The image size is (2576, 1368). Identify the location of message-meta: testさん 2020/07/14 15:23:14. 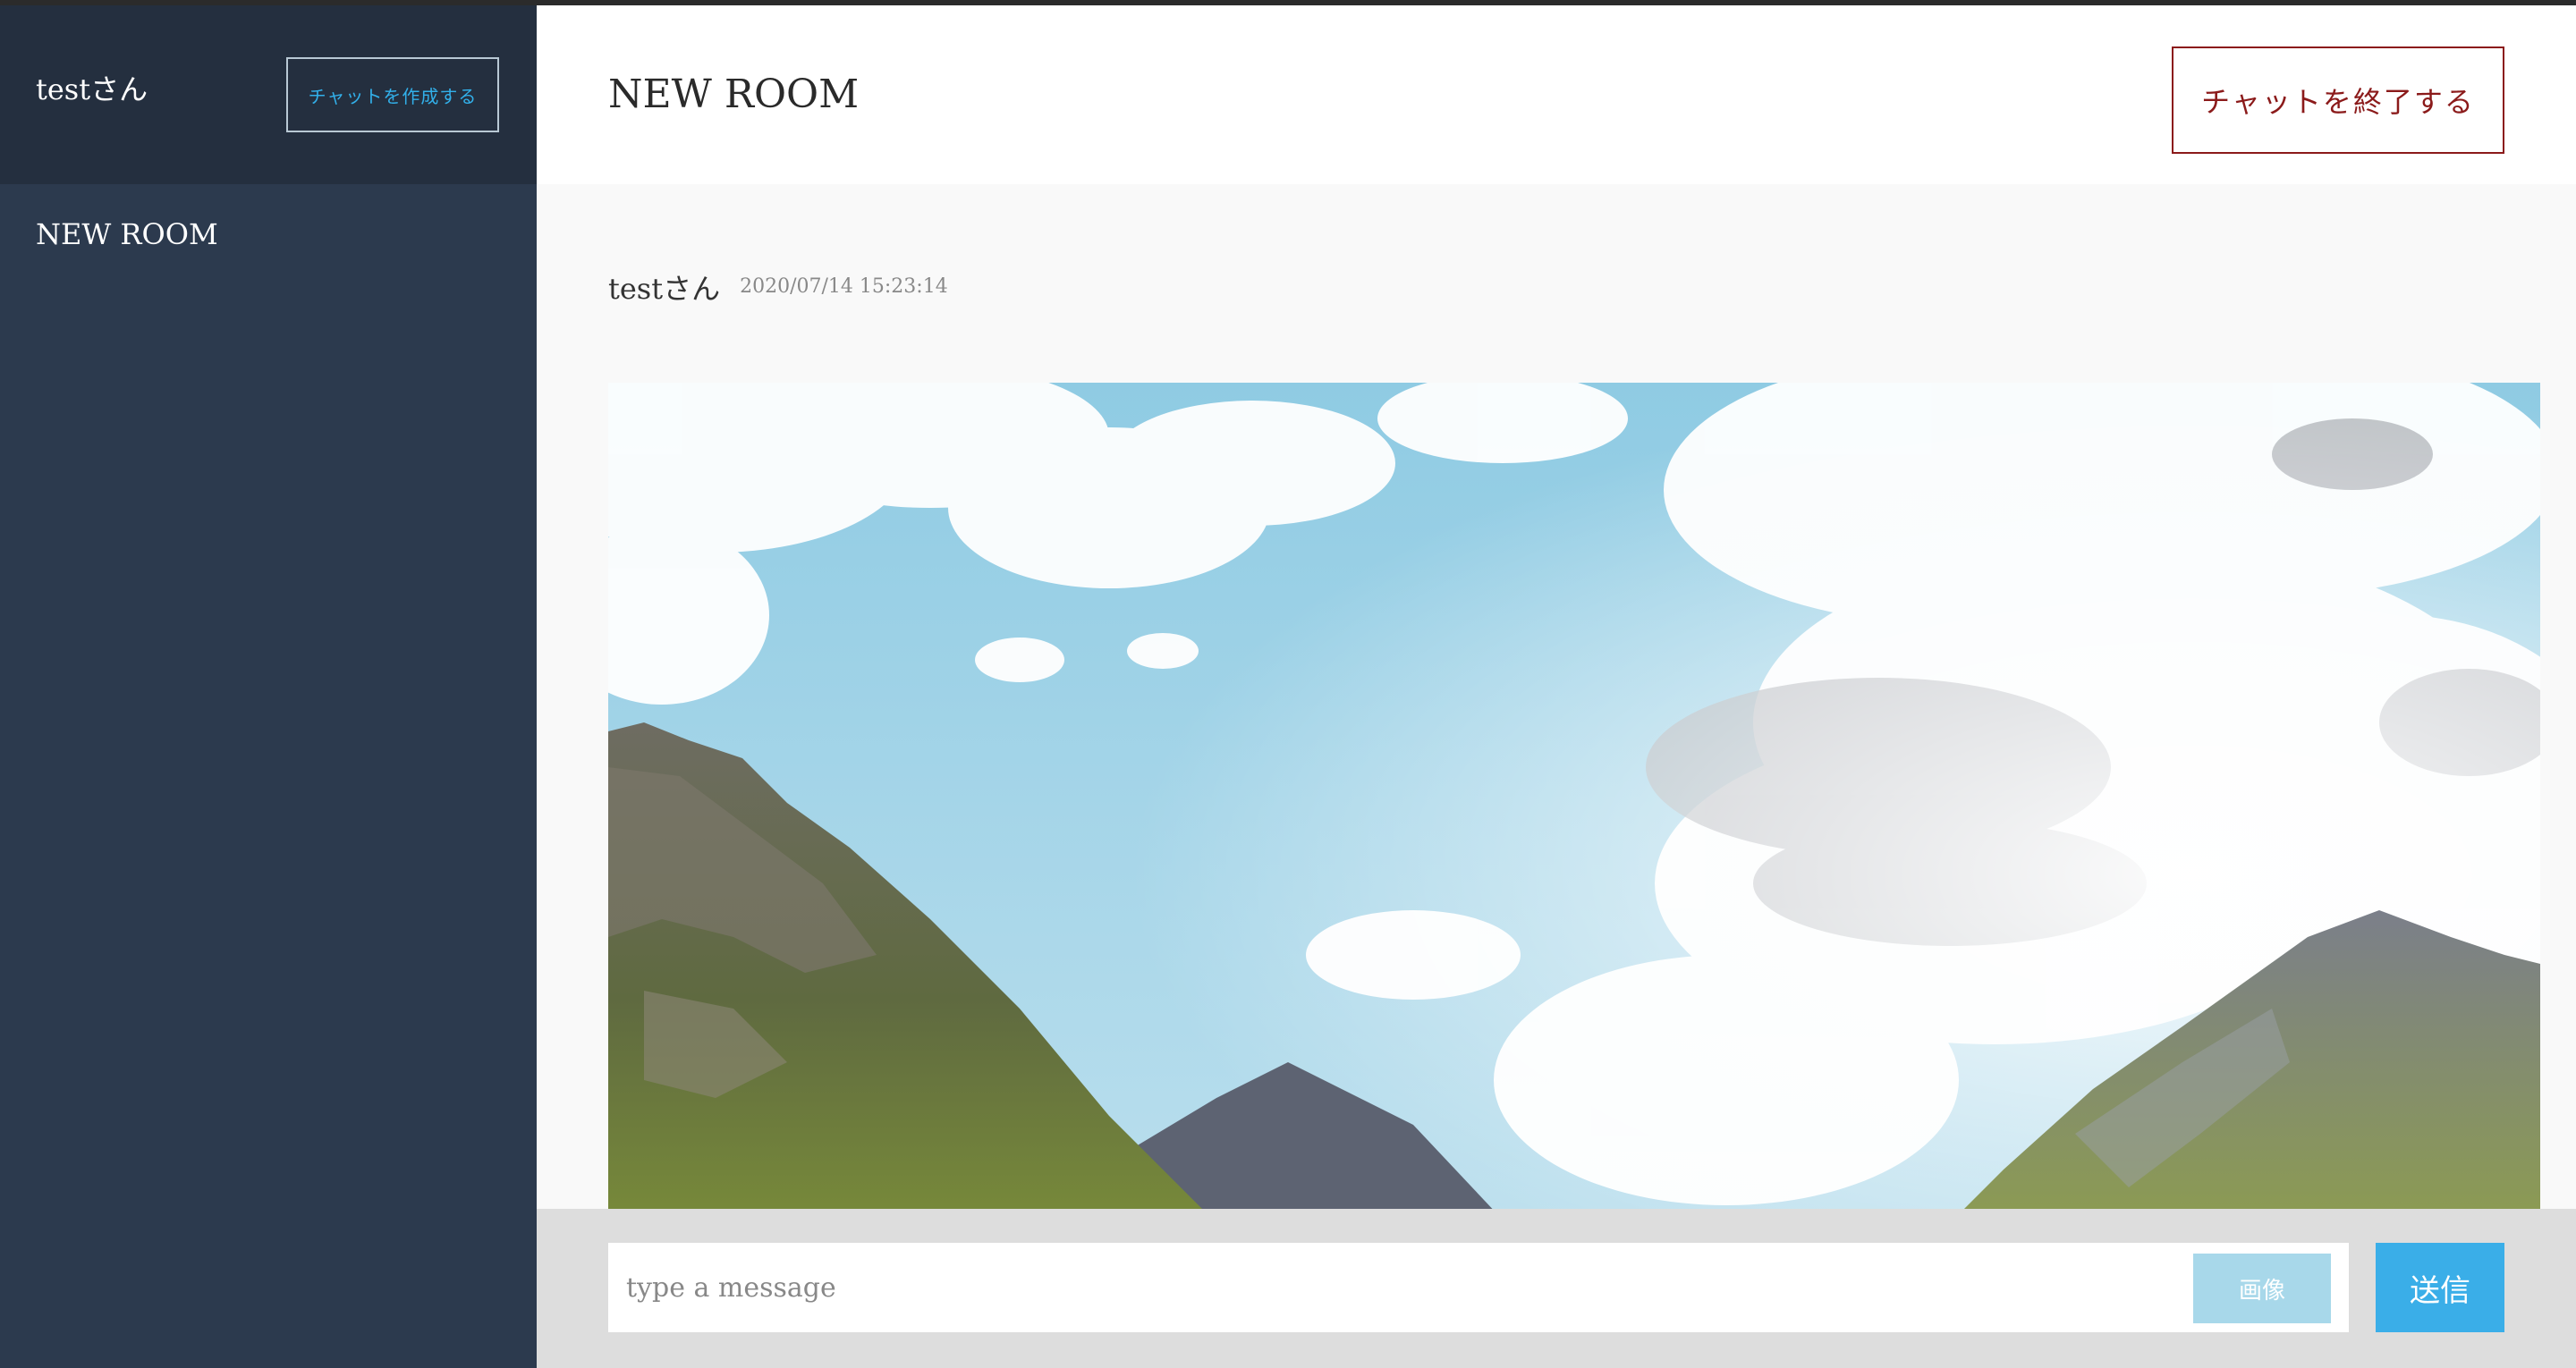
(778, 289).